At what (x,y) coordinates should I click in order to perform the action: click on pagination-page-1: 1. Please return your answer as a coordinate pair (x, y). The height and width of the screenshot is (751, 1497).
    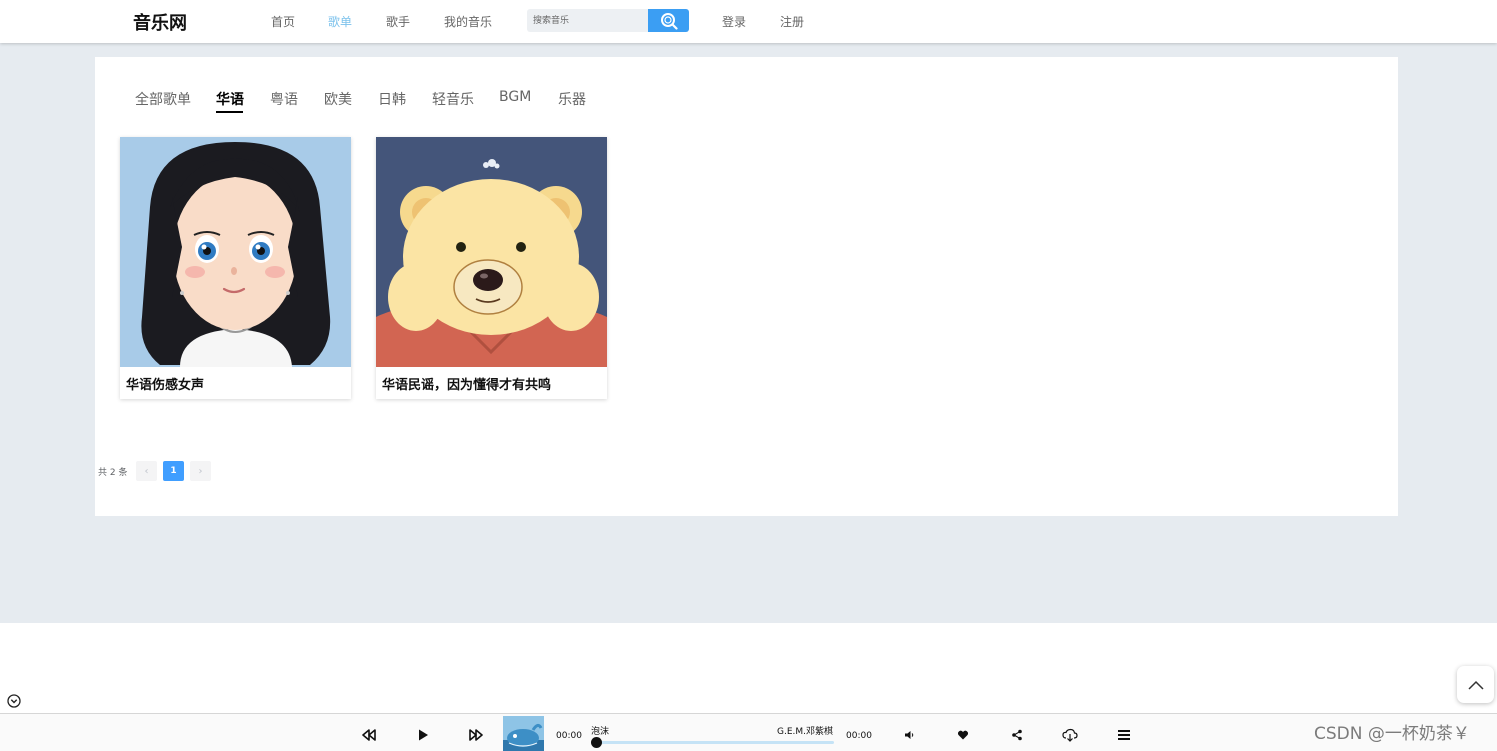
    Looking at the image, I should click on (173, 471).